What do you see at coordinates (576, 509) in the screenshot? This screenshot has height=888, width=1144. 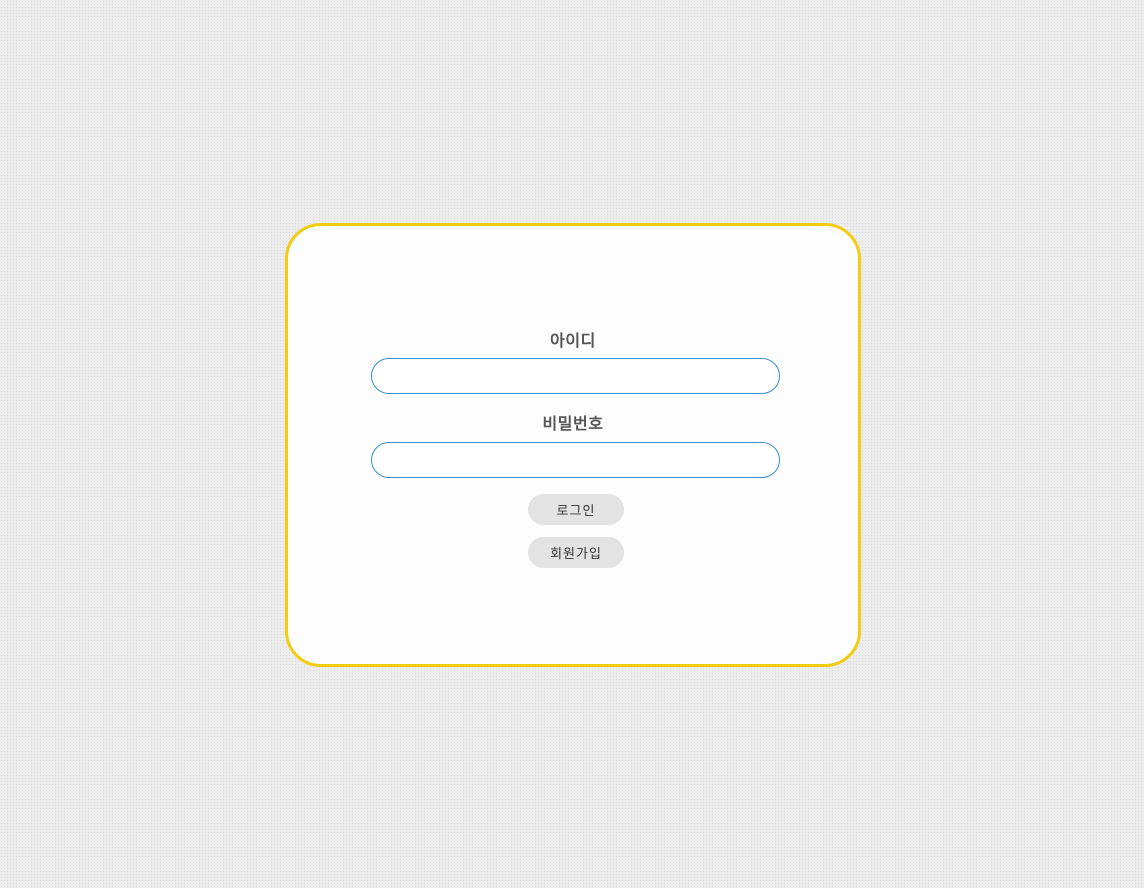 I see `login-button: 로그인` at bounding box center [576, 509].